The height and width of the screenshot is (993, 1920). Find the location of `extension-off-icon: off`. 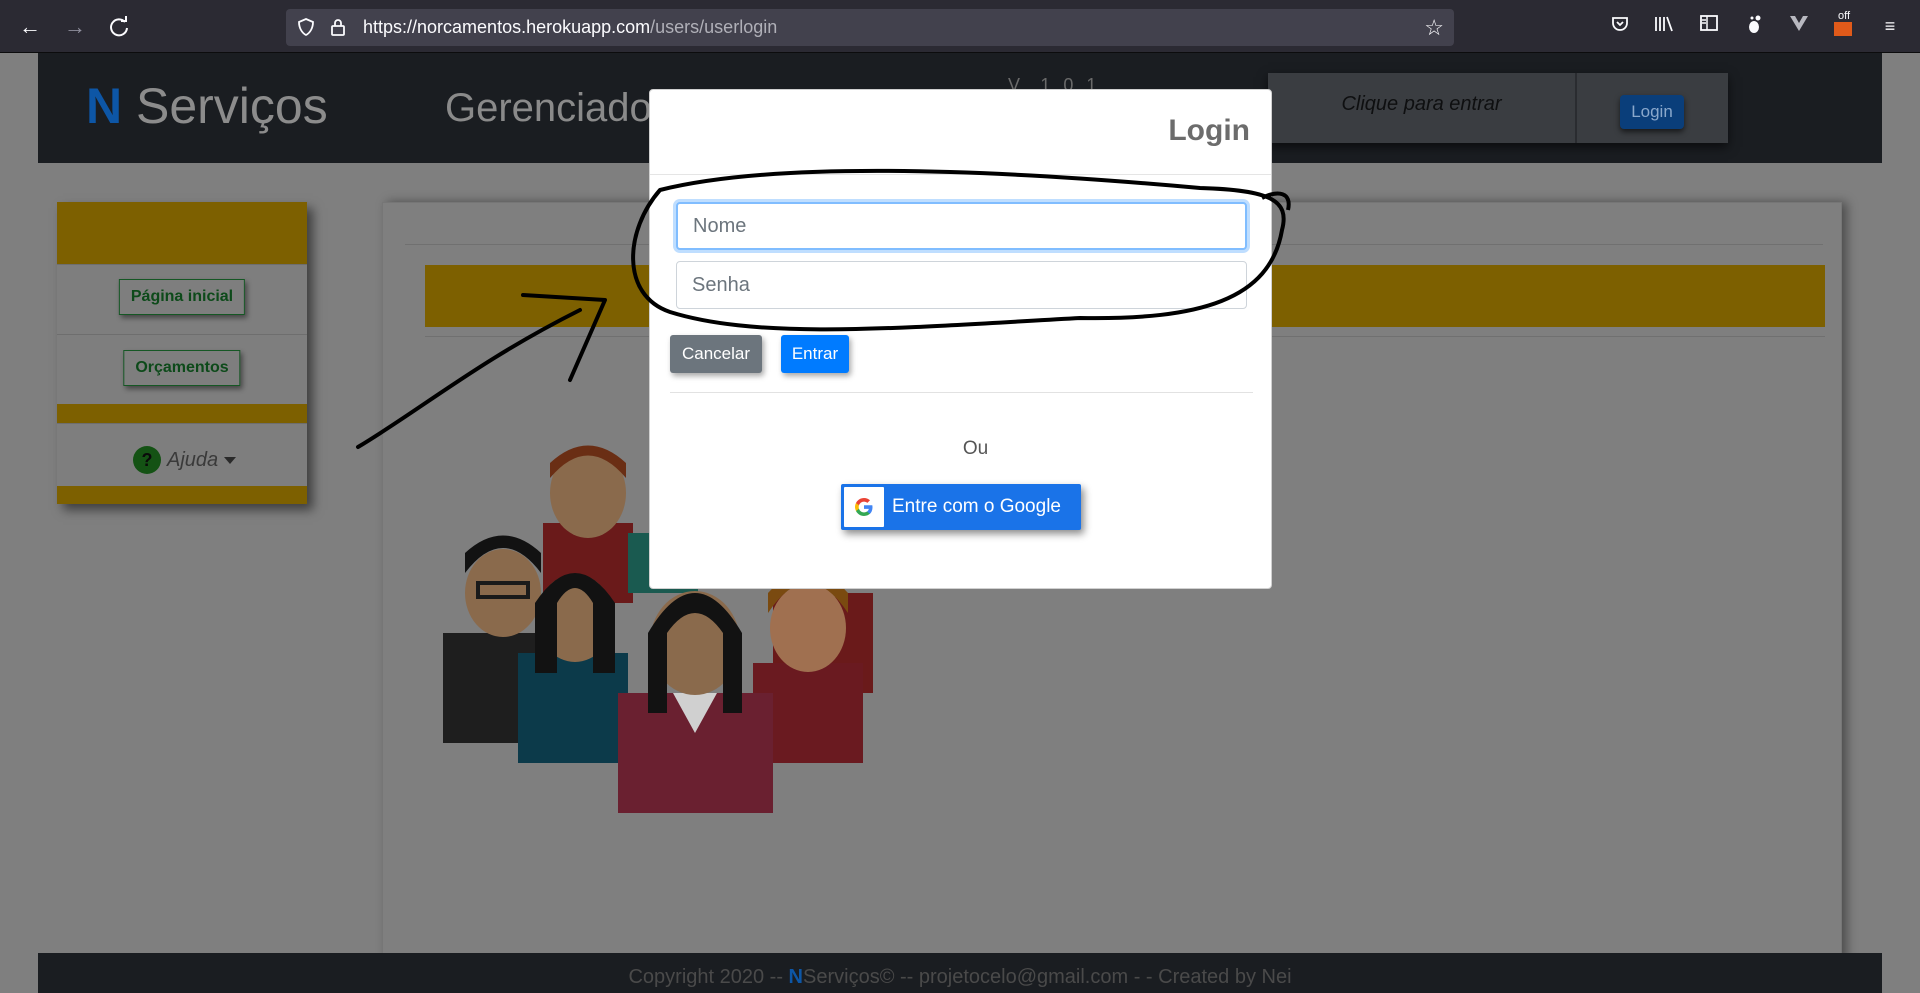

extension-off-icon: off is located at coordinates (1844, 24).